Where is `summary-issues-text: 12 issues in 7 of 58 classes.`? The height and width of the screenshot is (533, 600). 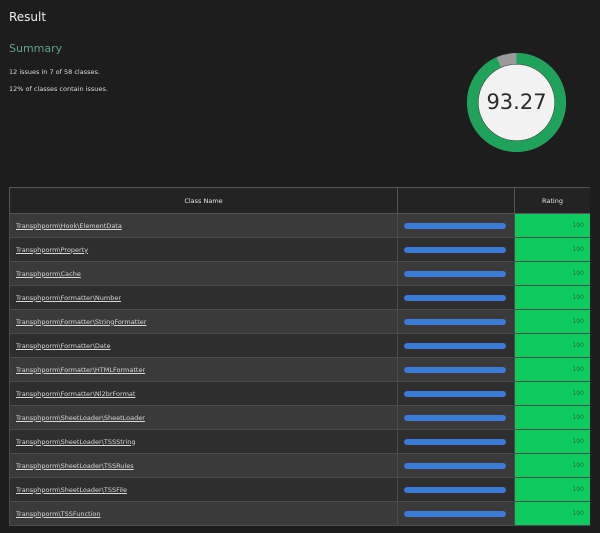 summary-issues-text: 12 issues in 7 of 58 classes. is located at coordinates (54, 72).